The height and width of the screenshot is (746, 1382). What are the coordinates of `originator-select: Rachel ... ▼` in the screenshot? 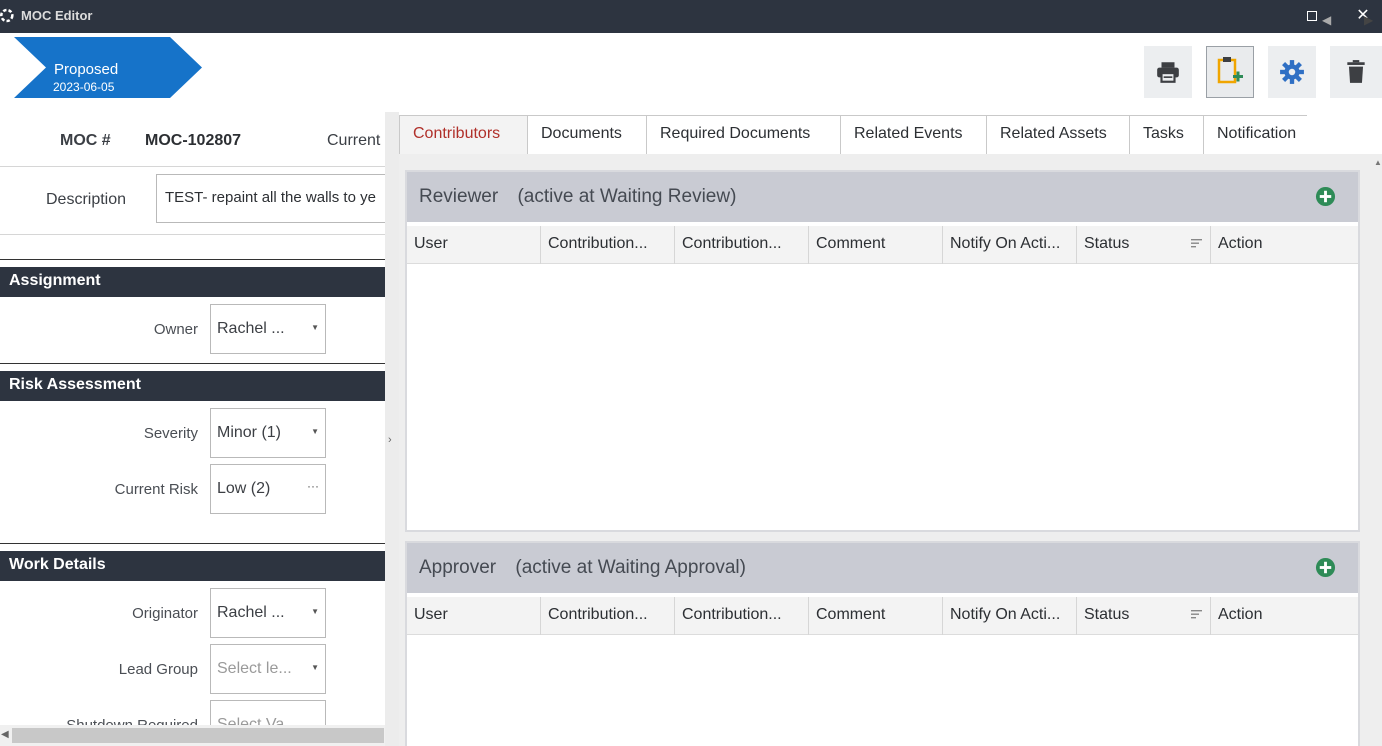 It's located at (268, 613).